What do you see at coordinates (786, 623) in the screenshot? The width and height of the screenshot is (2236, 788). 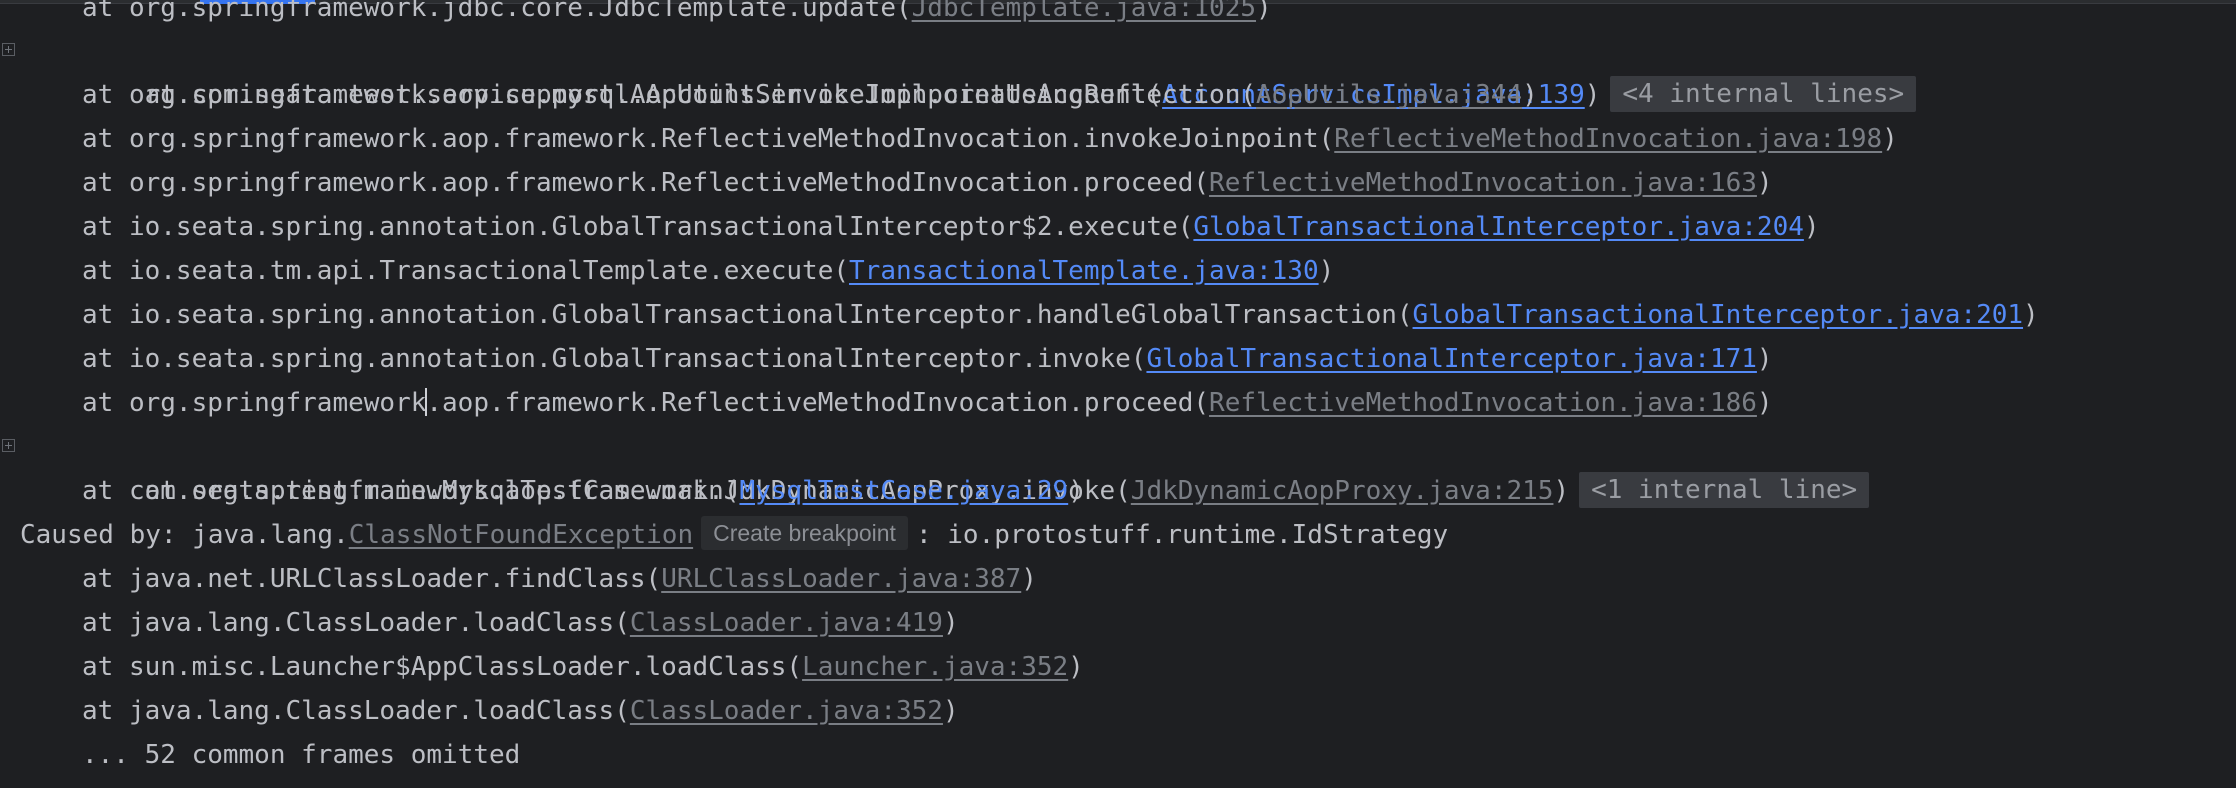 I see `source-link: ClassLoader.java:419` at bounding box center [786, 623].